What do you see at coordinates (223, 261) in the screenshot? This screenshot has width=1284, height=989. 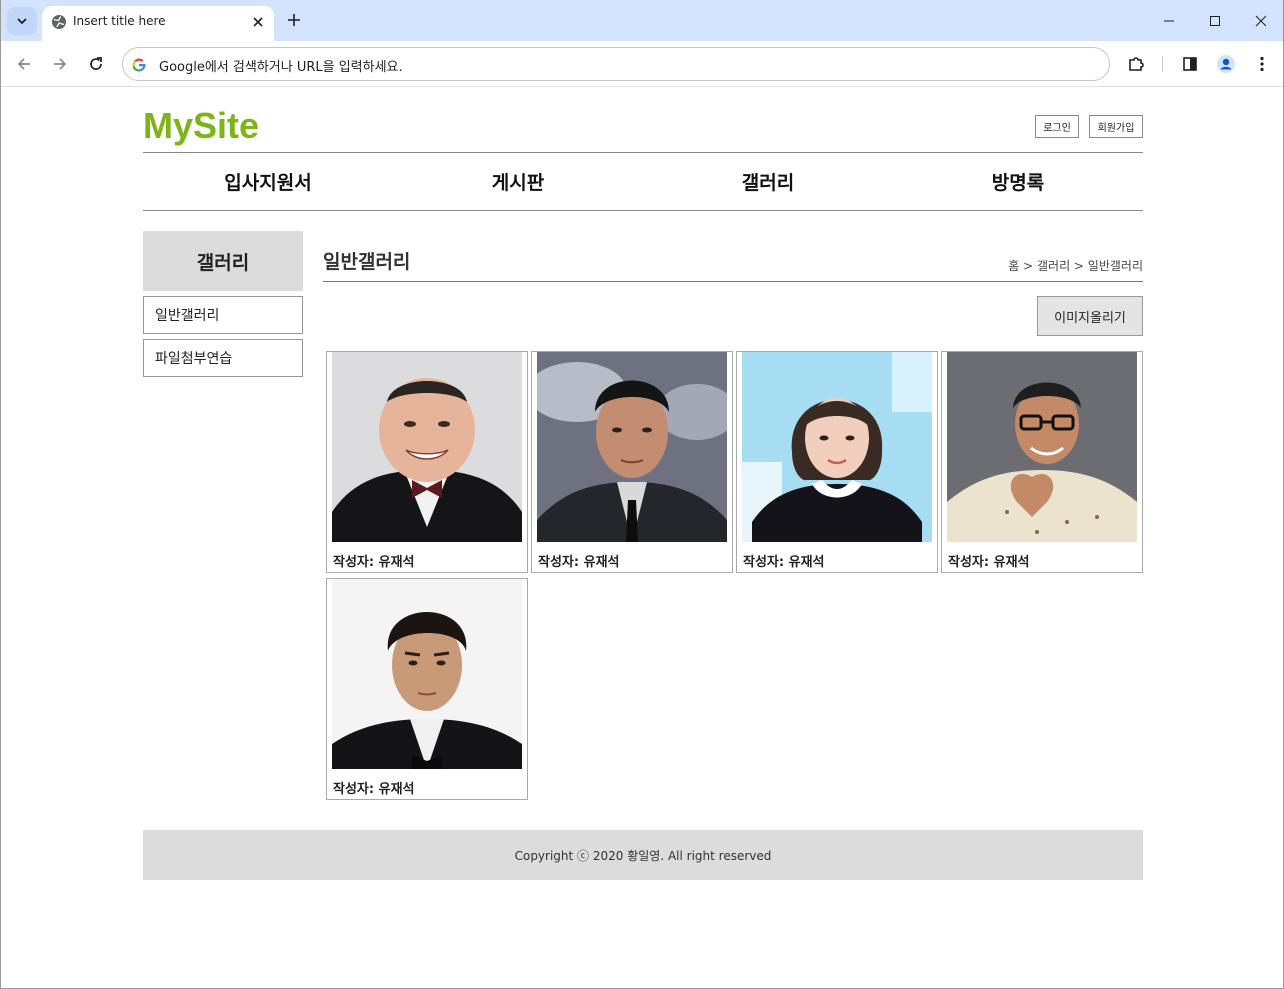 I see `sidebar-title: 갤러리` at bounding box center [223, 261].